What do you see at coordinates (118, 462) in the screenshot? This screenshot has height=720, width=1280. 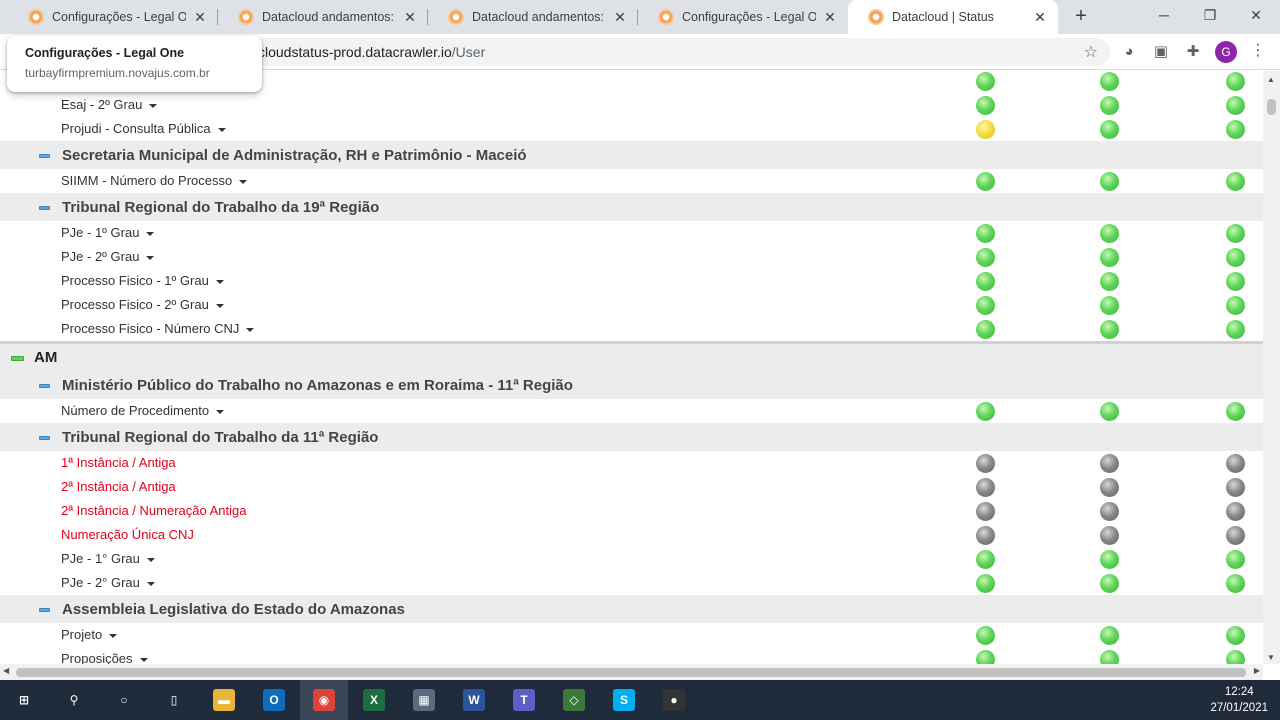 I see `system-name: 1ª Instância / Antiga` at bounding box center [118, 462].